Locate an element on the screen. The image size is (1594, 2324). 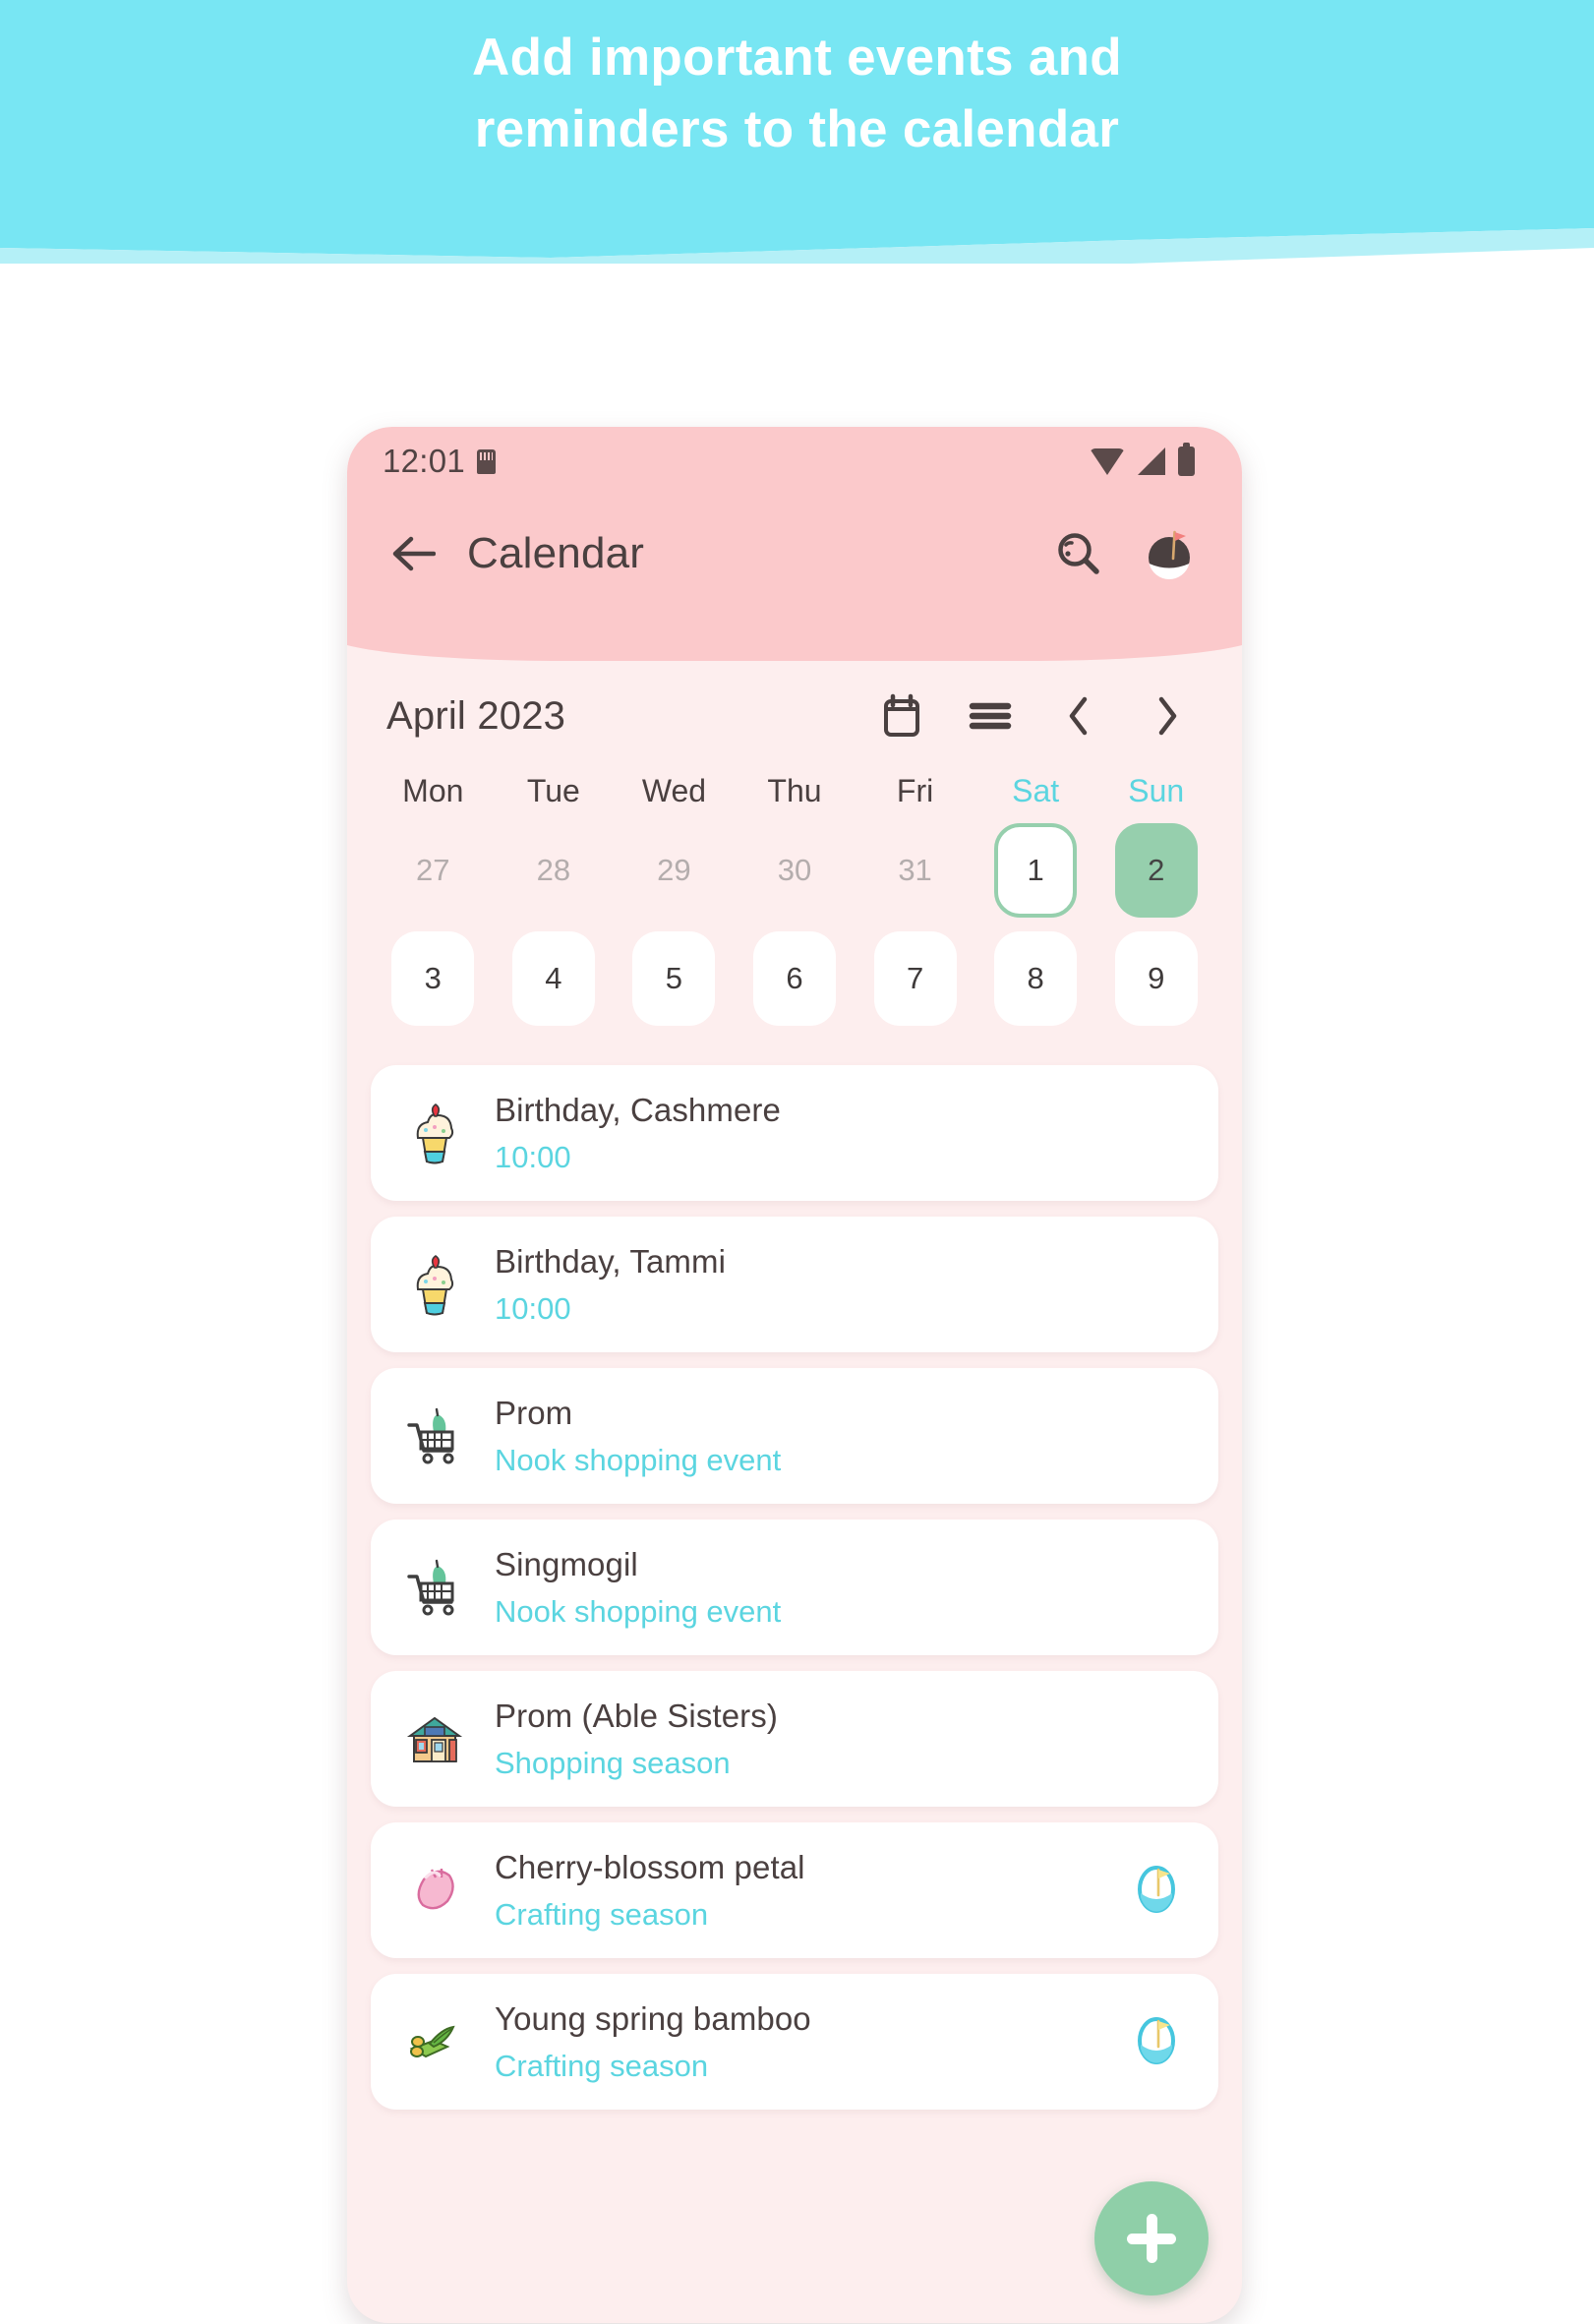
search-icon is located at coordinates (1078, 553).